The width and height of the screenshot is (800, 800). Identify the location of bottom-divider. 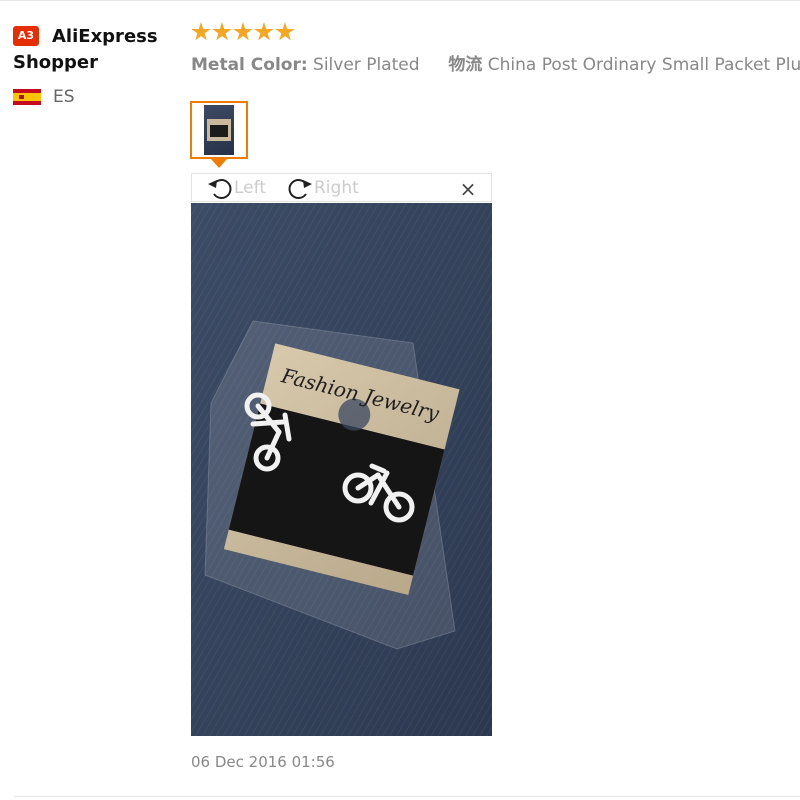
(407, 796).